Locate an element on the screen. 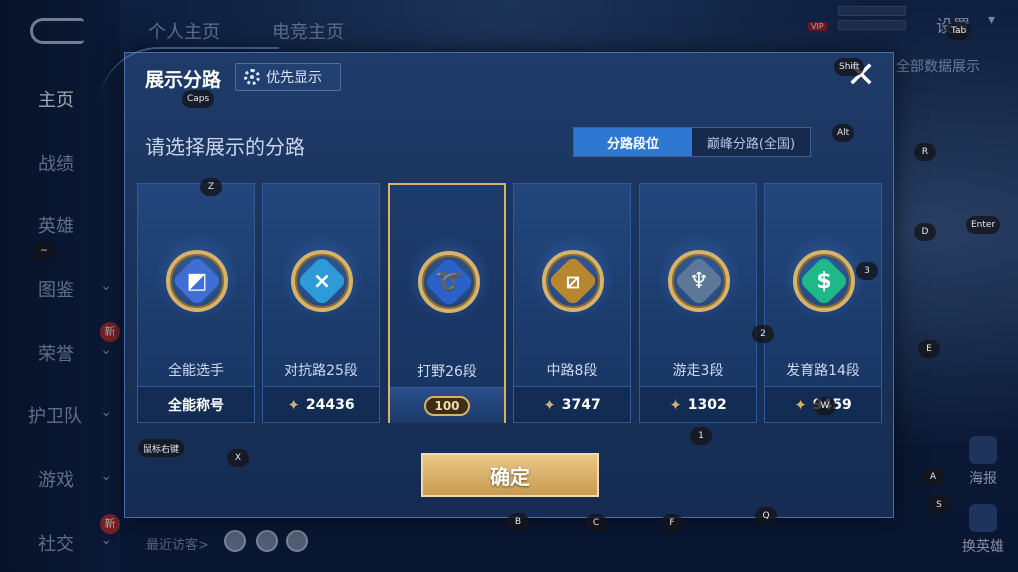 The image size is (1018, 572). key-hint-enter: Enter is located at coordinates (983, 225).